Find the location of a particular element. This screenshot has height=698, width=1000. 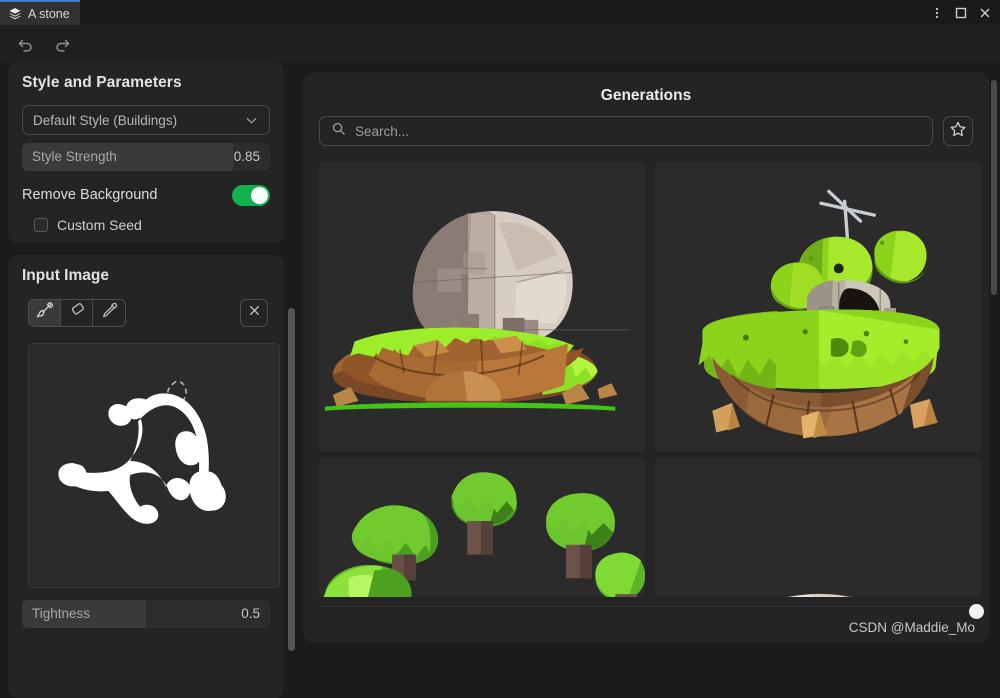

window-controls is located at coordinates (961, 12).